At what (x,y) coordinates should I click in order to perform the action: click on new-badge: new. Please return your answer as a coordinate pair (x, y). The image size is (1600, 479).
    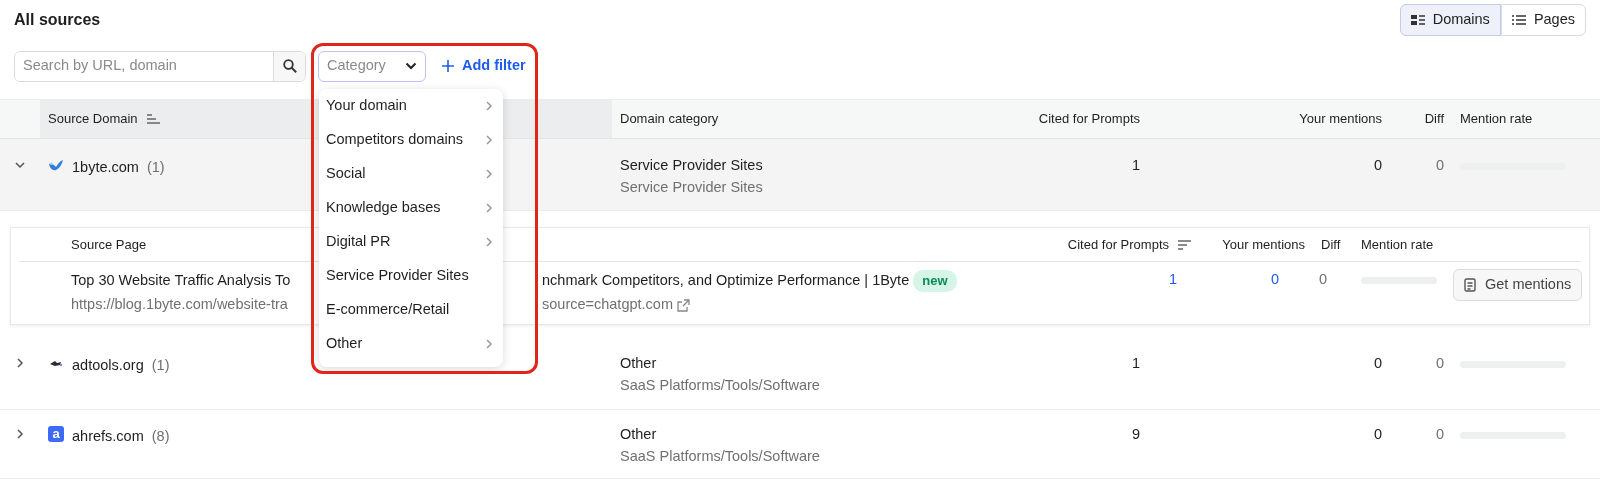
    Looking at the image, I should click on (935, 281).